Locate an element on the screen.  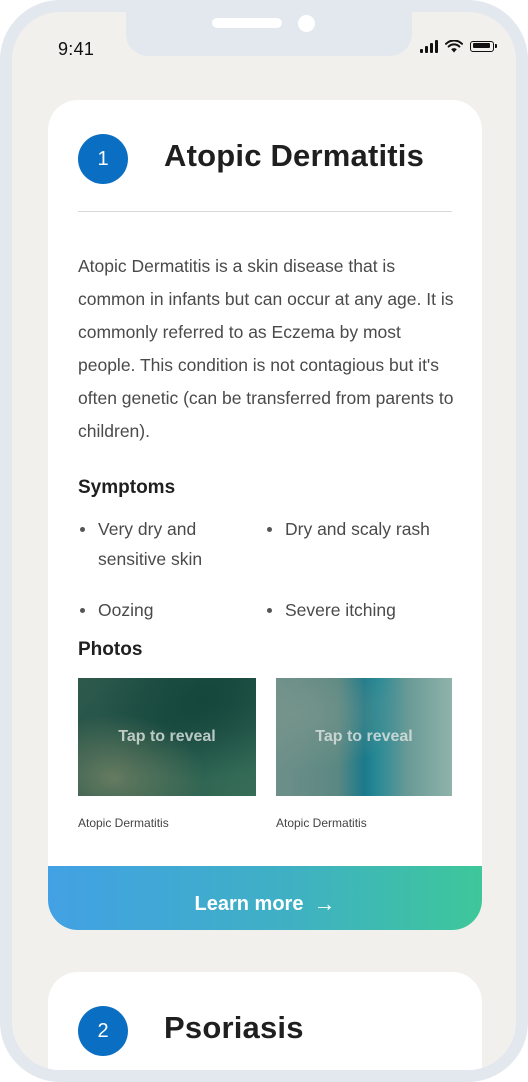
number-badge: 2 is located at coordinates (103, 1031).